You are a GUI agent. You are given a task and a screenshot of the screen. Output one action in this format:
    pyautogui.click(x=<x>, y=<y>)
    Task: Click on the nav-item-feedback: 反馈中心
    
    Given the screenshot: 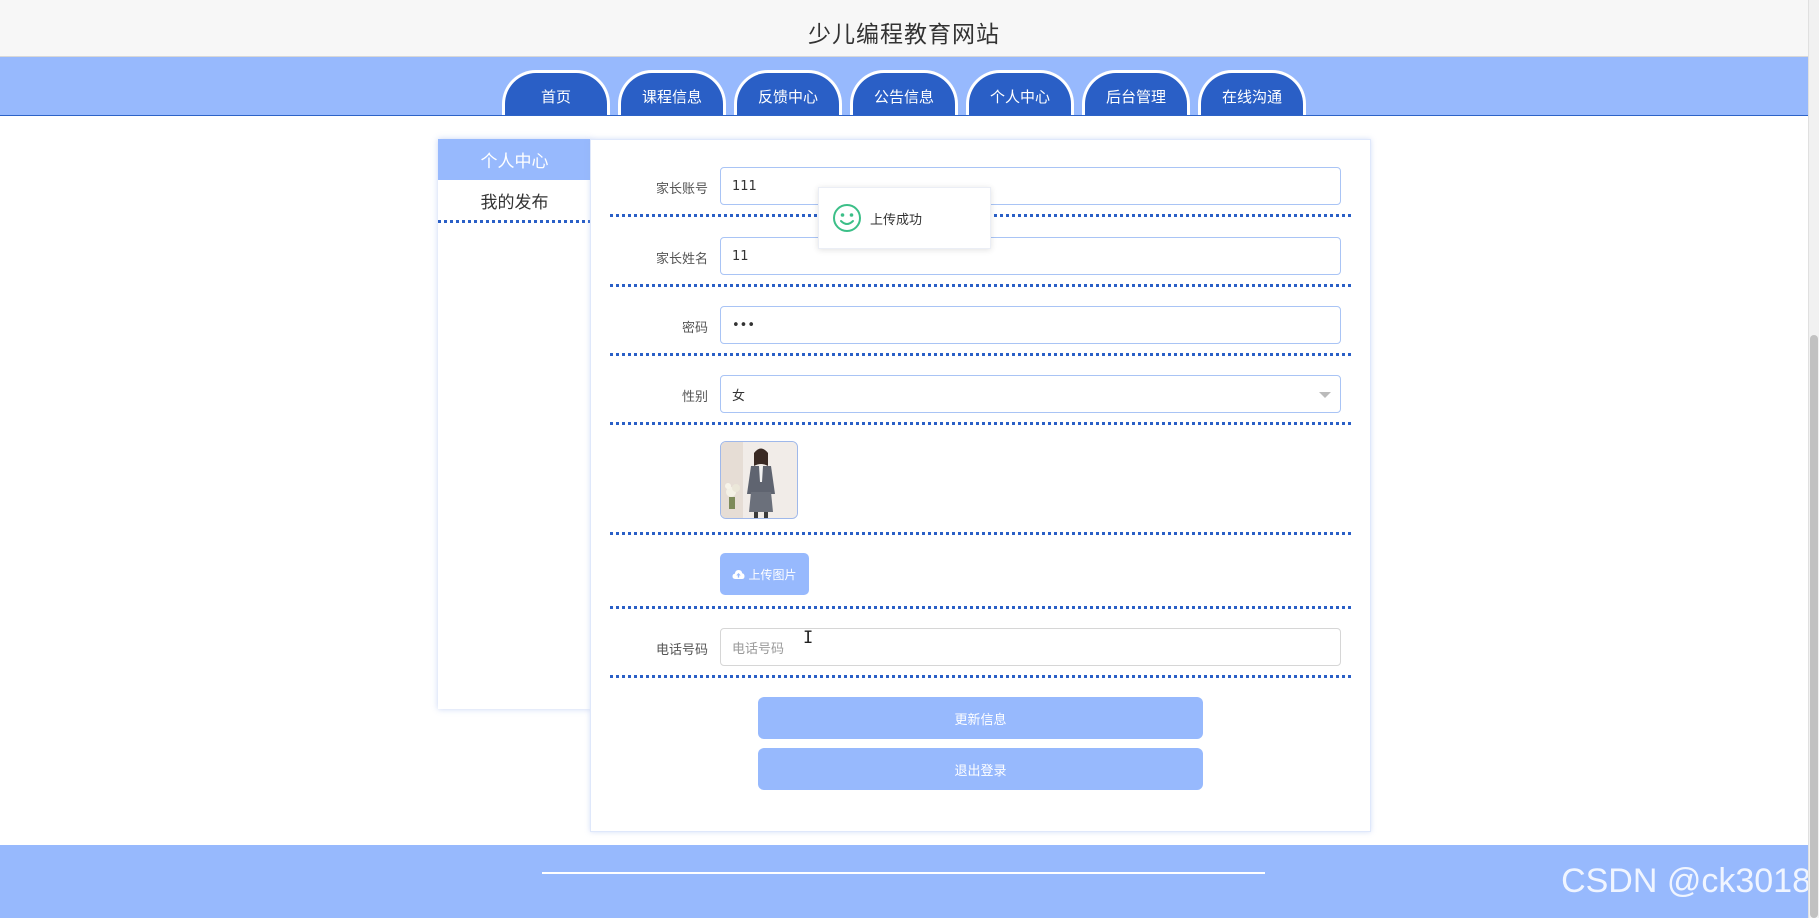 What is the action you would take?
    pyautogui.click(x=788, y=92)
    